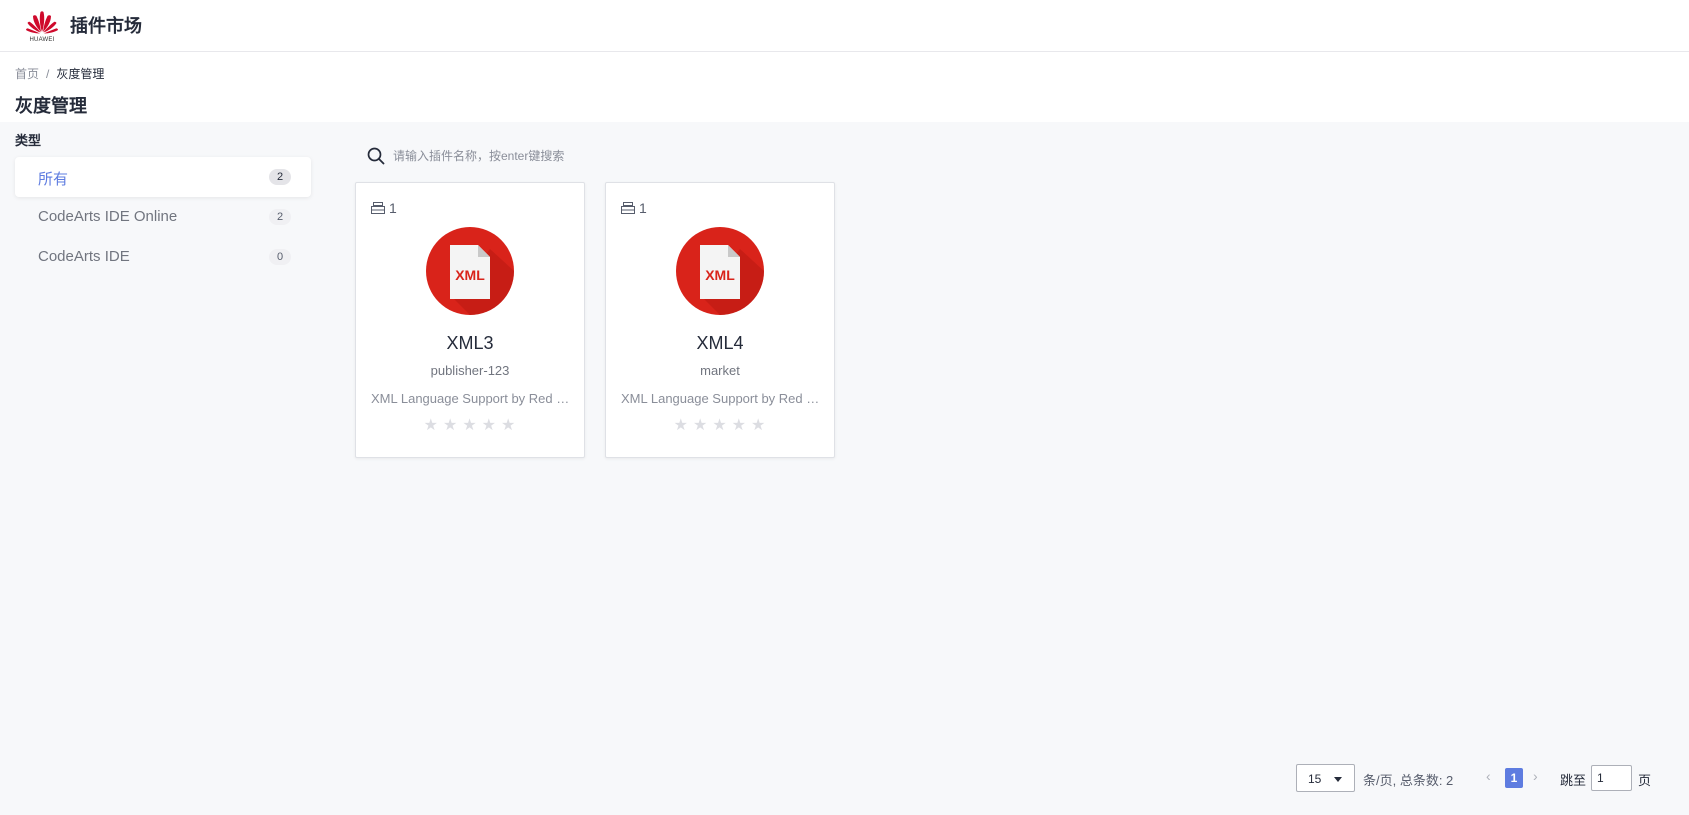  What do you see at coordinates (163, 177) in the screenshot?
I see `type-item-all: 所有 2` at bounding box center [163, 177].